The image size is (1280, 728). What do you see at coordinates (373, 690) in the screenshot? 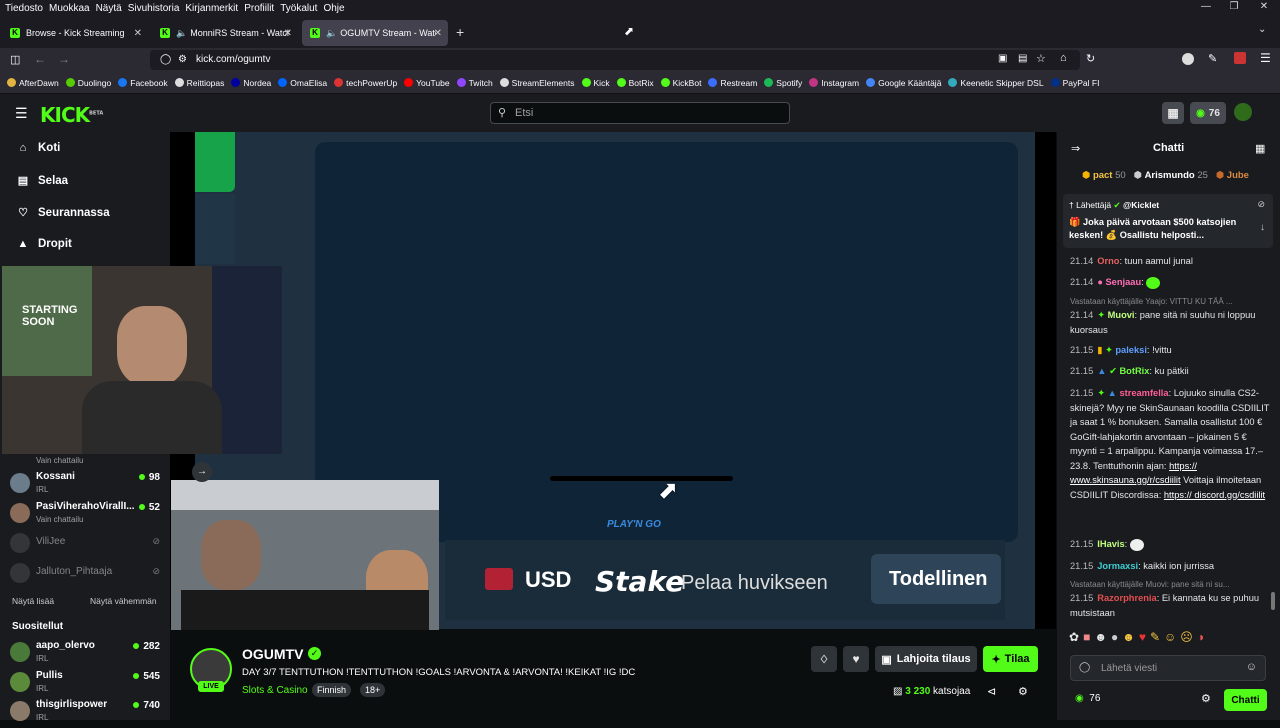
I see `tag-18plus: 18+` at bounding box center [373, 690].